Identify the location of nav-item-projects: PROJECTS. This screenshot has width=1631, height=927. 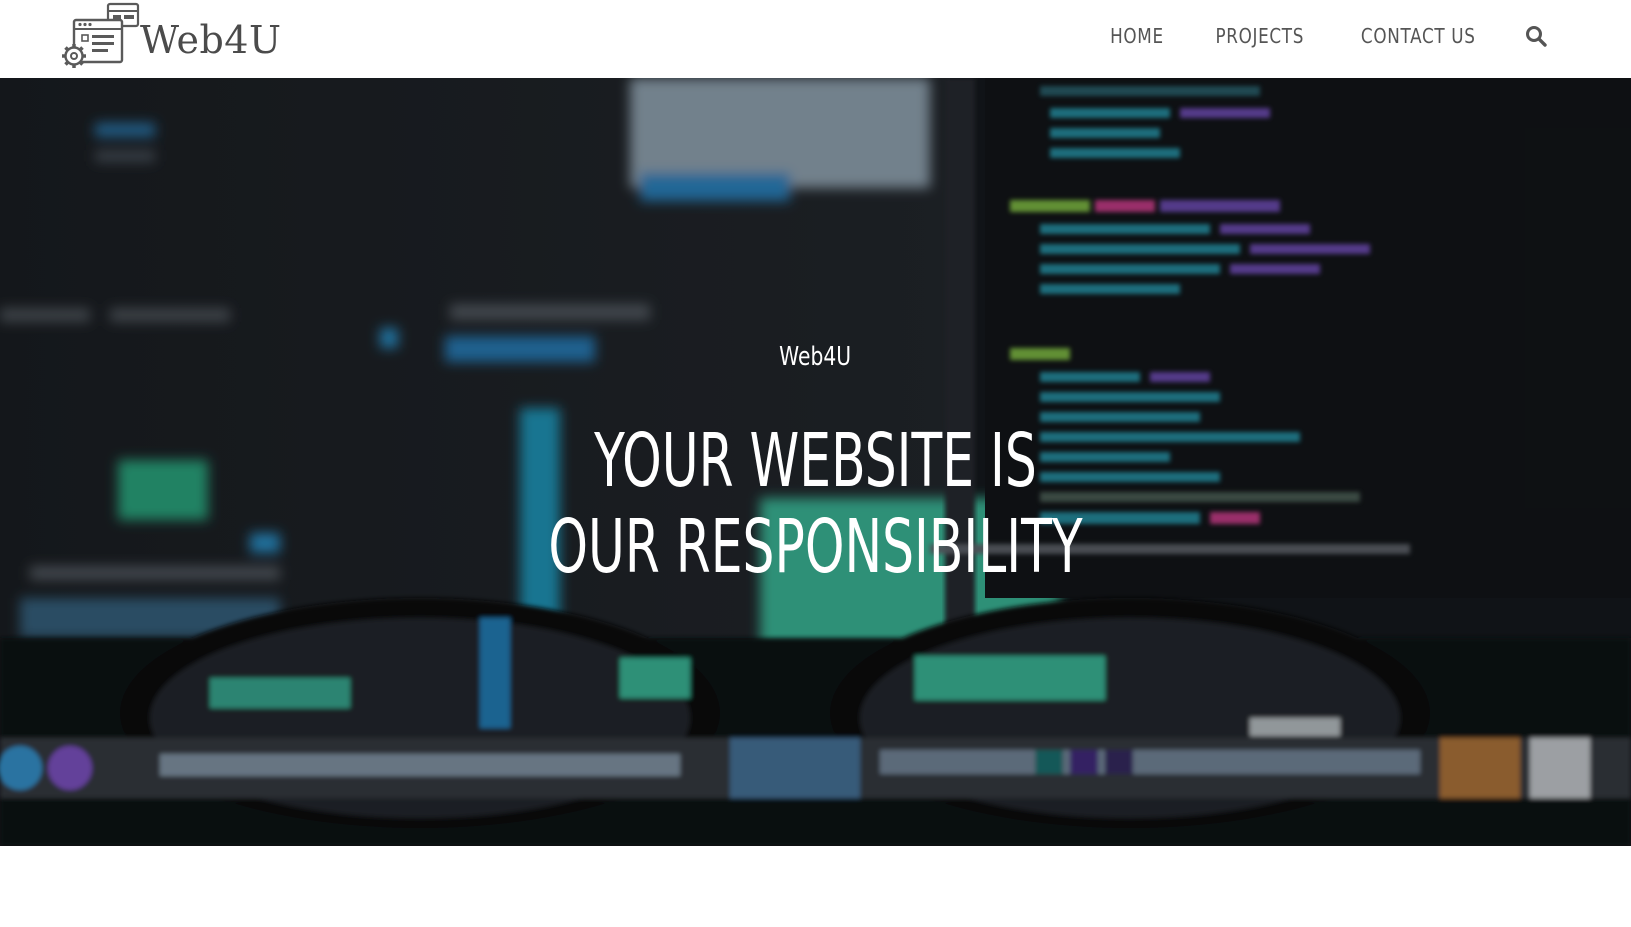
(1259, 36).